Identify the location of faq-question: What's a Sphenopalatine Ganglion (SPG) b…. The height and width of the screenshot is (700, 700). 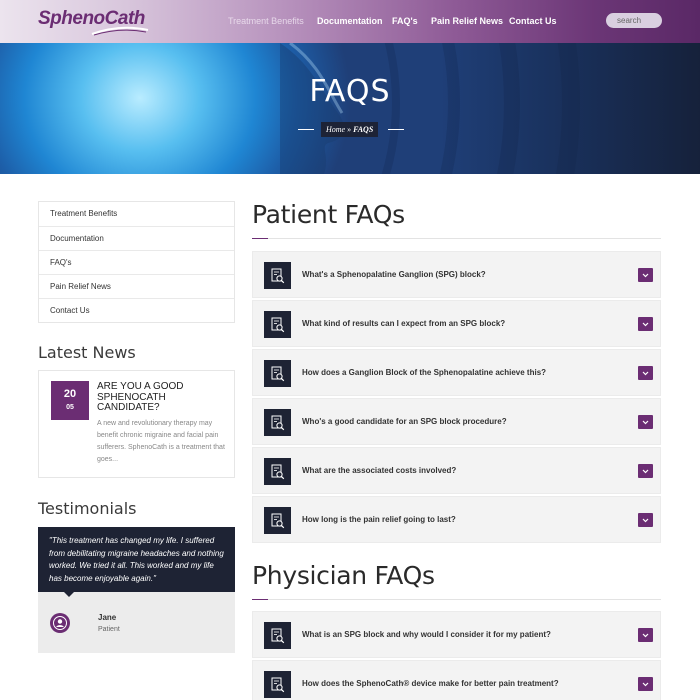
(394, 274).